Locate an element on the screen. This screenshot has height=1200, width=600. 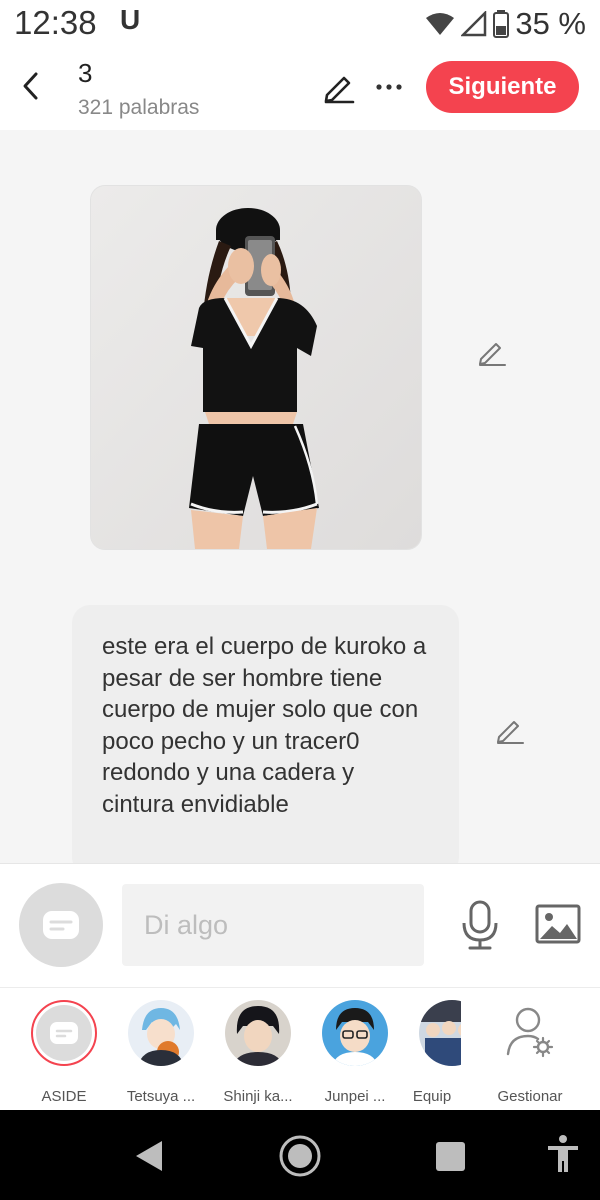
system-nav-bar is located at coordinates (300, 1155).